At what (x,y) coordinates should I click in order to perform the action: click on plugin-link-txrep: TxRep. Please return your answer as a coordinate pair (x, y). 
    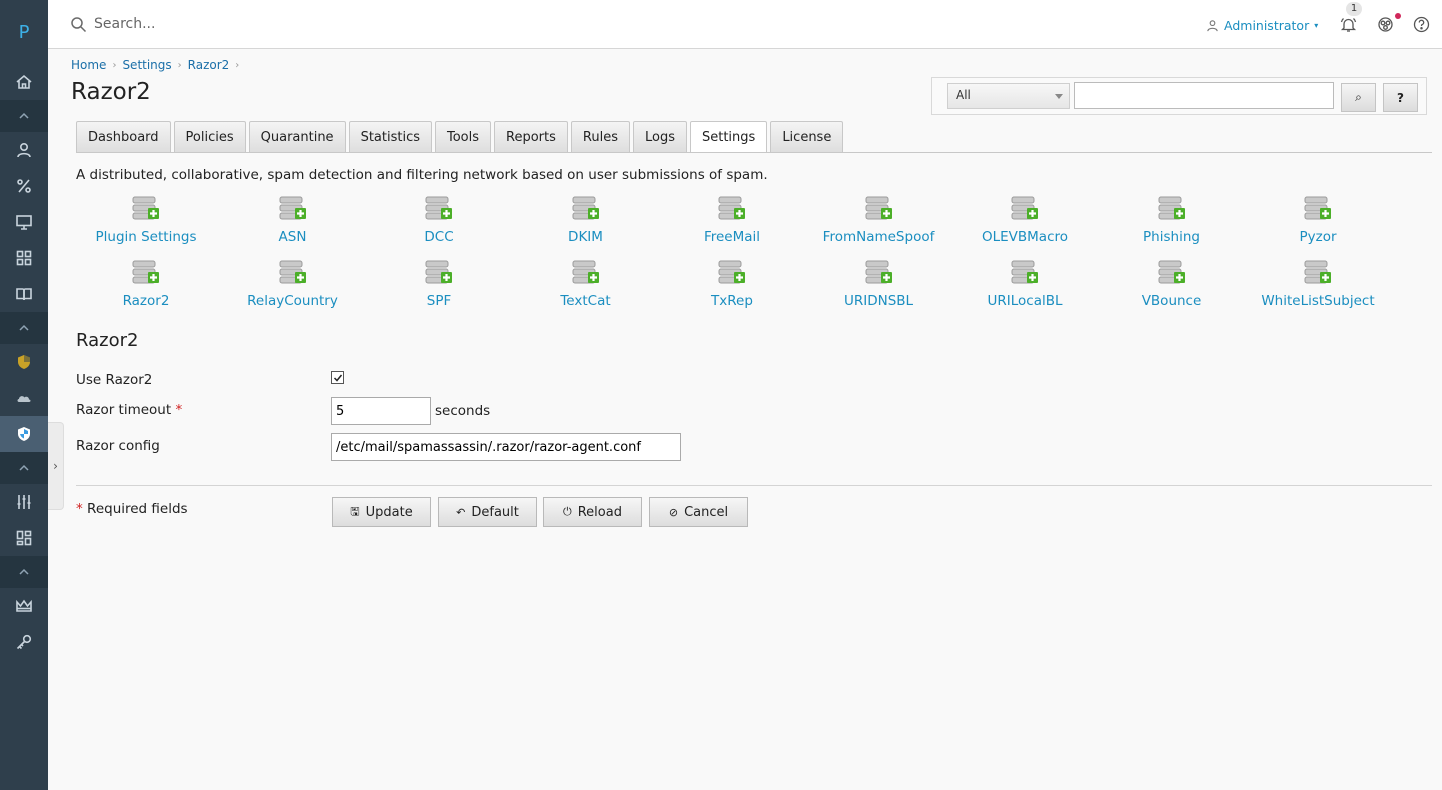
    Looking at the image, I should click on (732, 287).